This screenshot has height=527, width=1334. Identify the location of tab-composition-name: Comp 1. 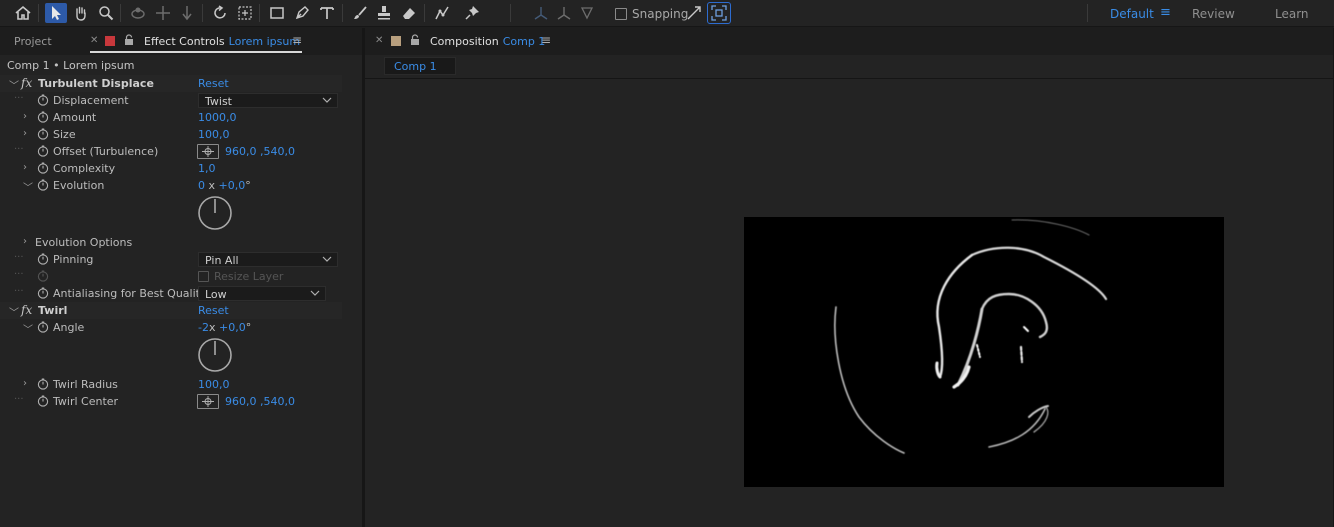
(524, 41).